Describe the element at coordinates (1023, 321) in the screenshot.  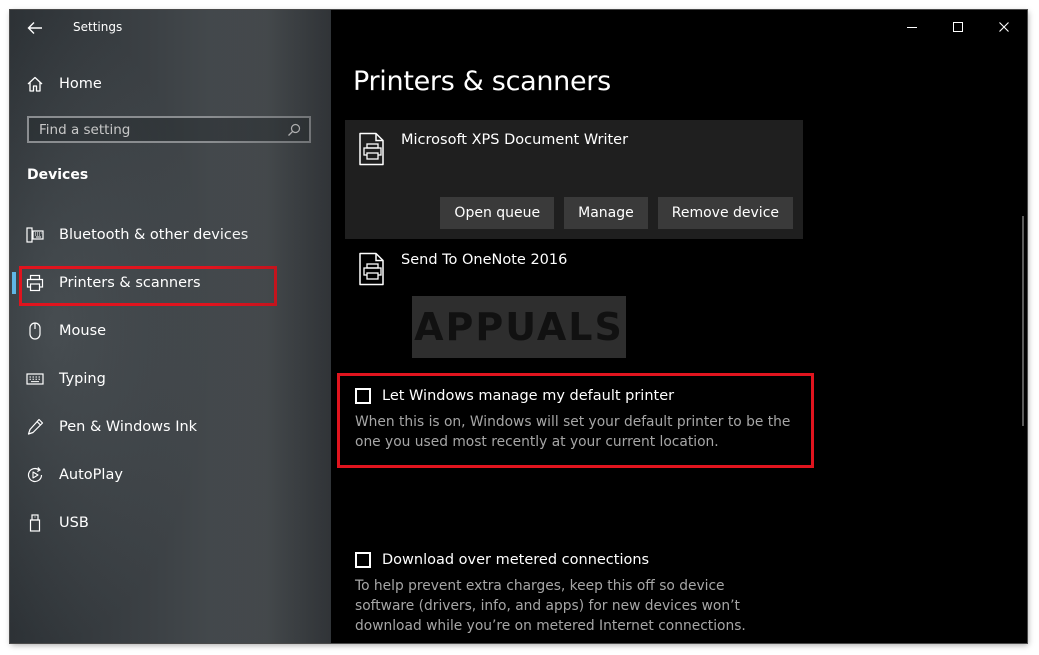
I see `vertical-scrollbar` at that location.